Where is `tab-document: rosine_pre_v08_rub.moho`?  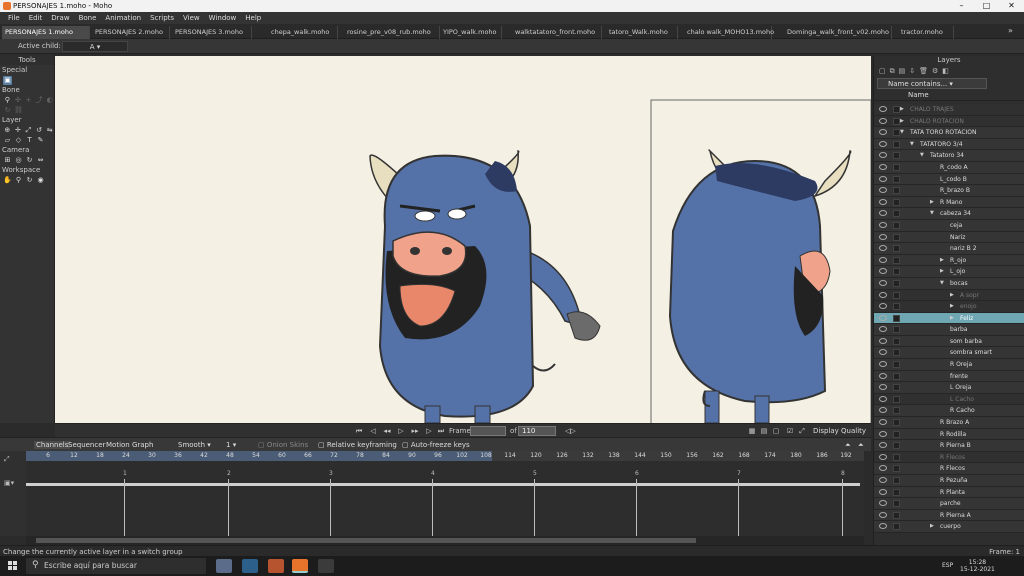 tab-document: rosine_pre_v08_rub.moho is located at coordinates (392, 32).